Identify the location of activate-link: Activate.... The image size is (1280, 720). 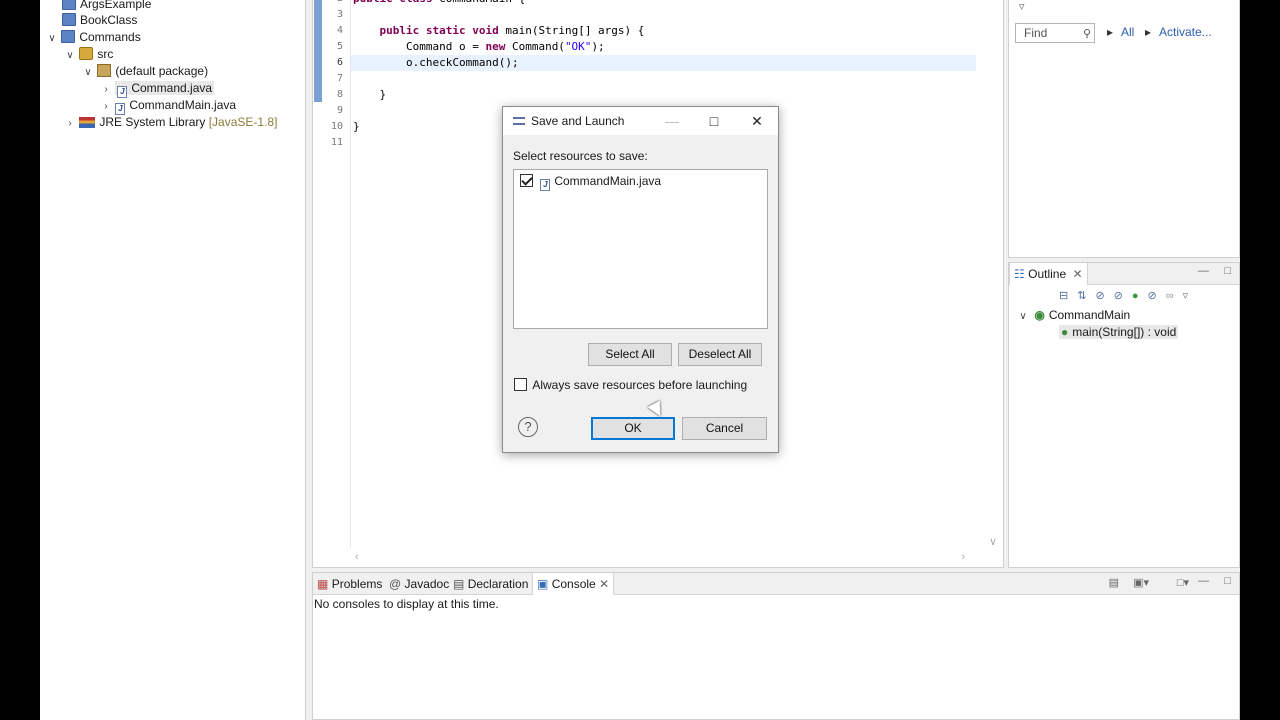
(1185, 32).